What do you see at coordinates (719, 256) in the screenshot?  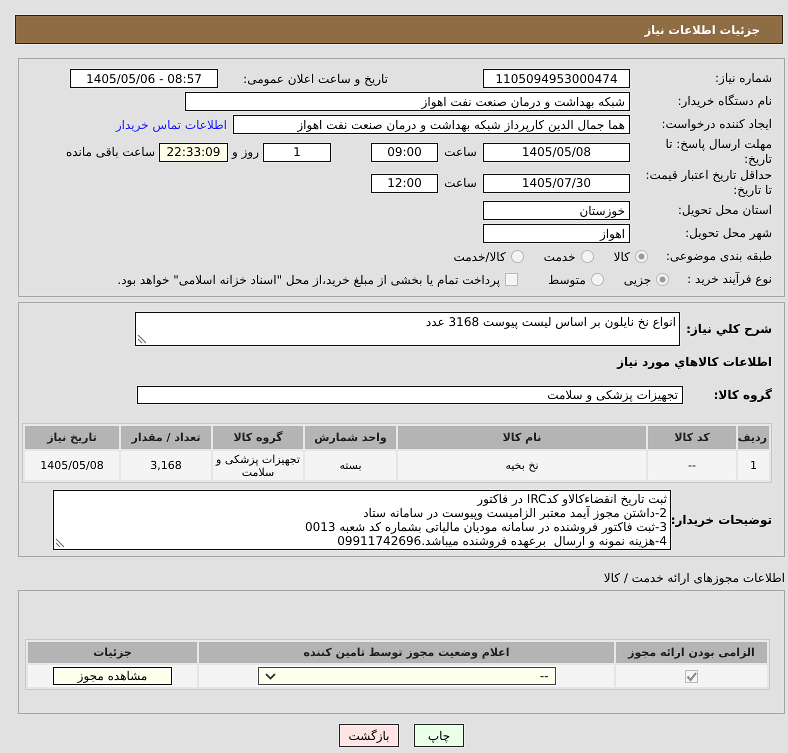 I see `field-label: طبقه بندی موضوعی:` at bounding box center [719, 256].